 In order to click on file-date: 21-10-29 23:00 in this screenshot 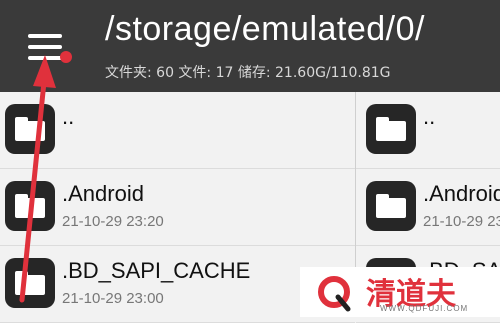, I will do `click(113, 298)`.